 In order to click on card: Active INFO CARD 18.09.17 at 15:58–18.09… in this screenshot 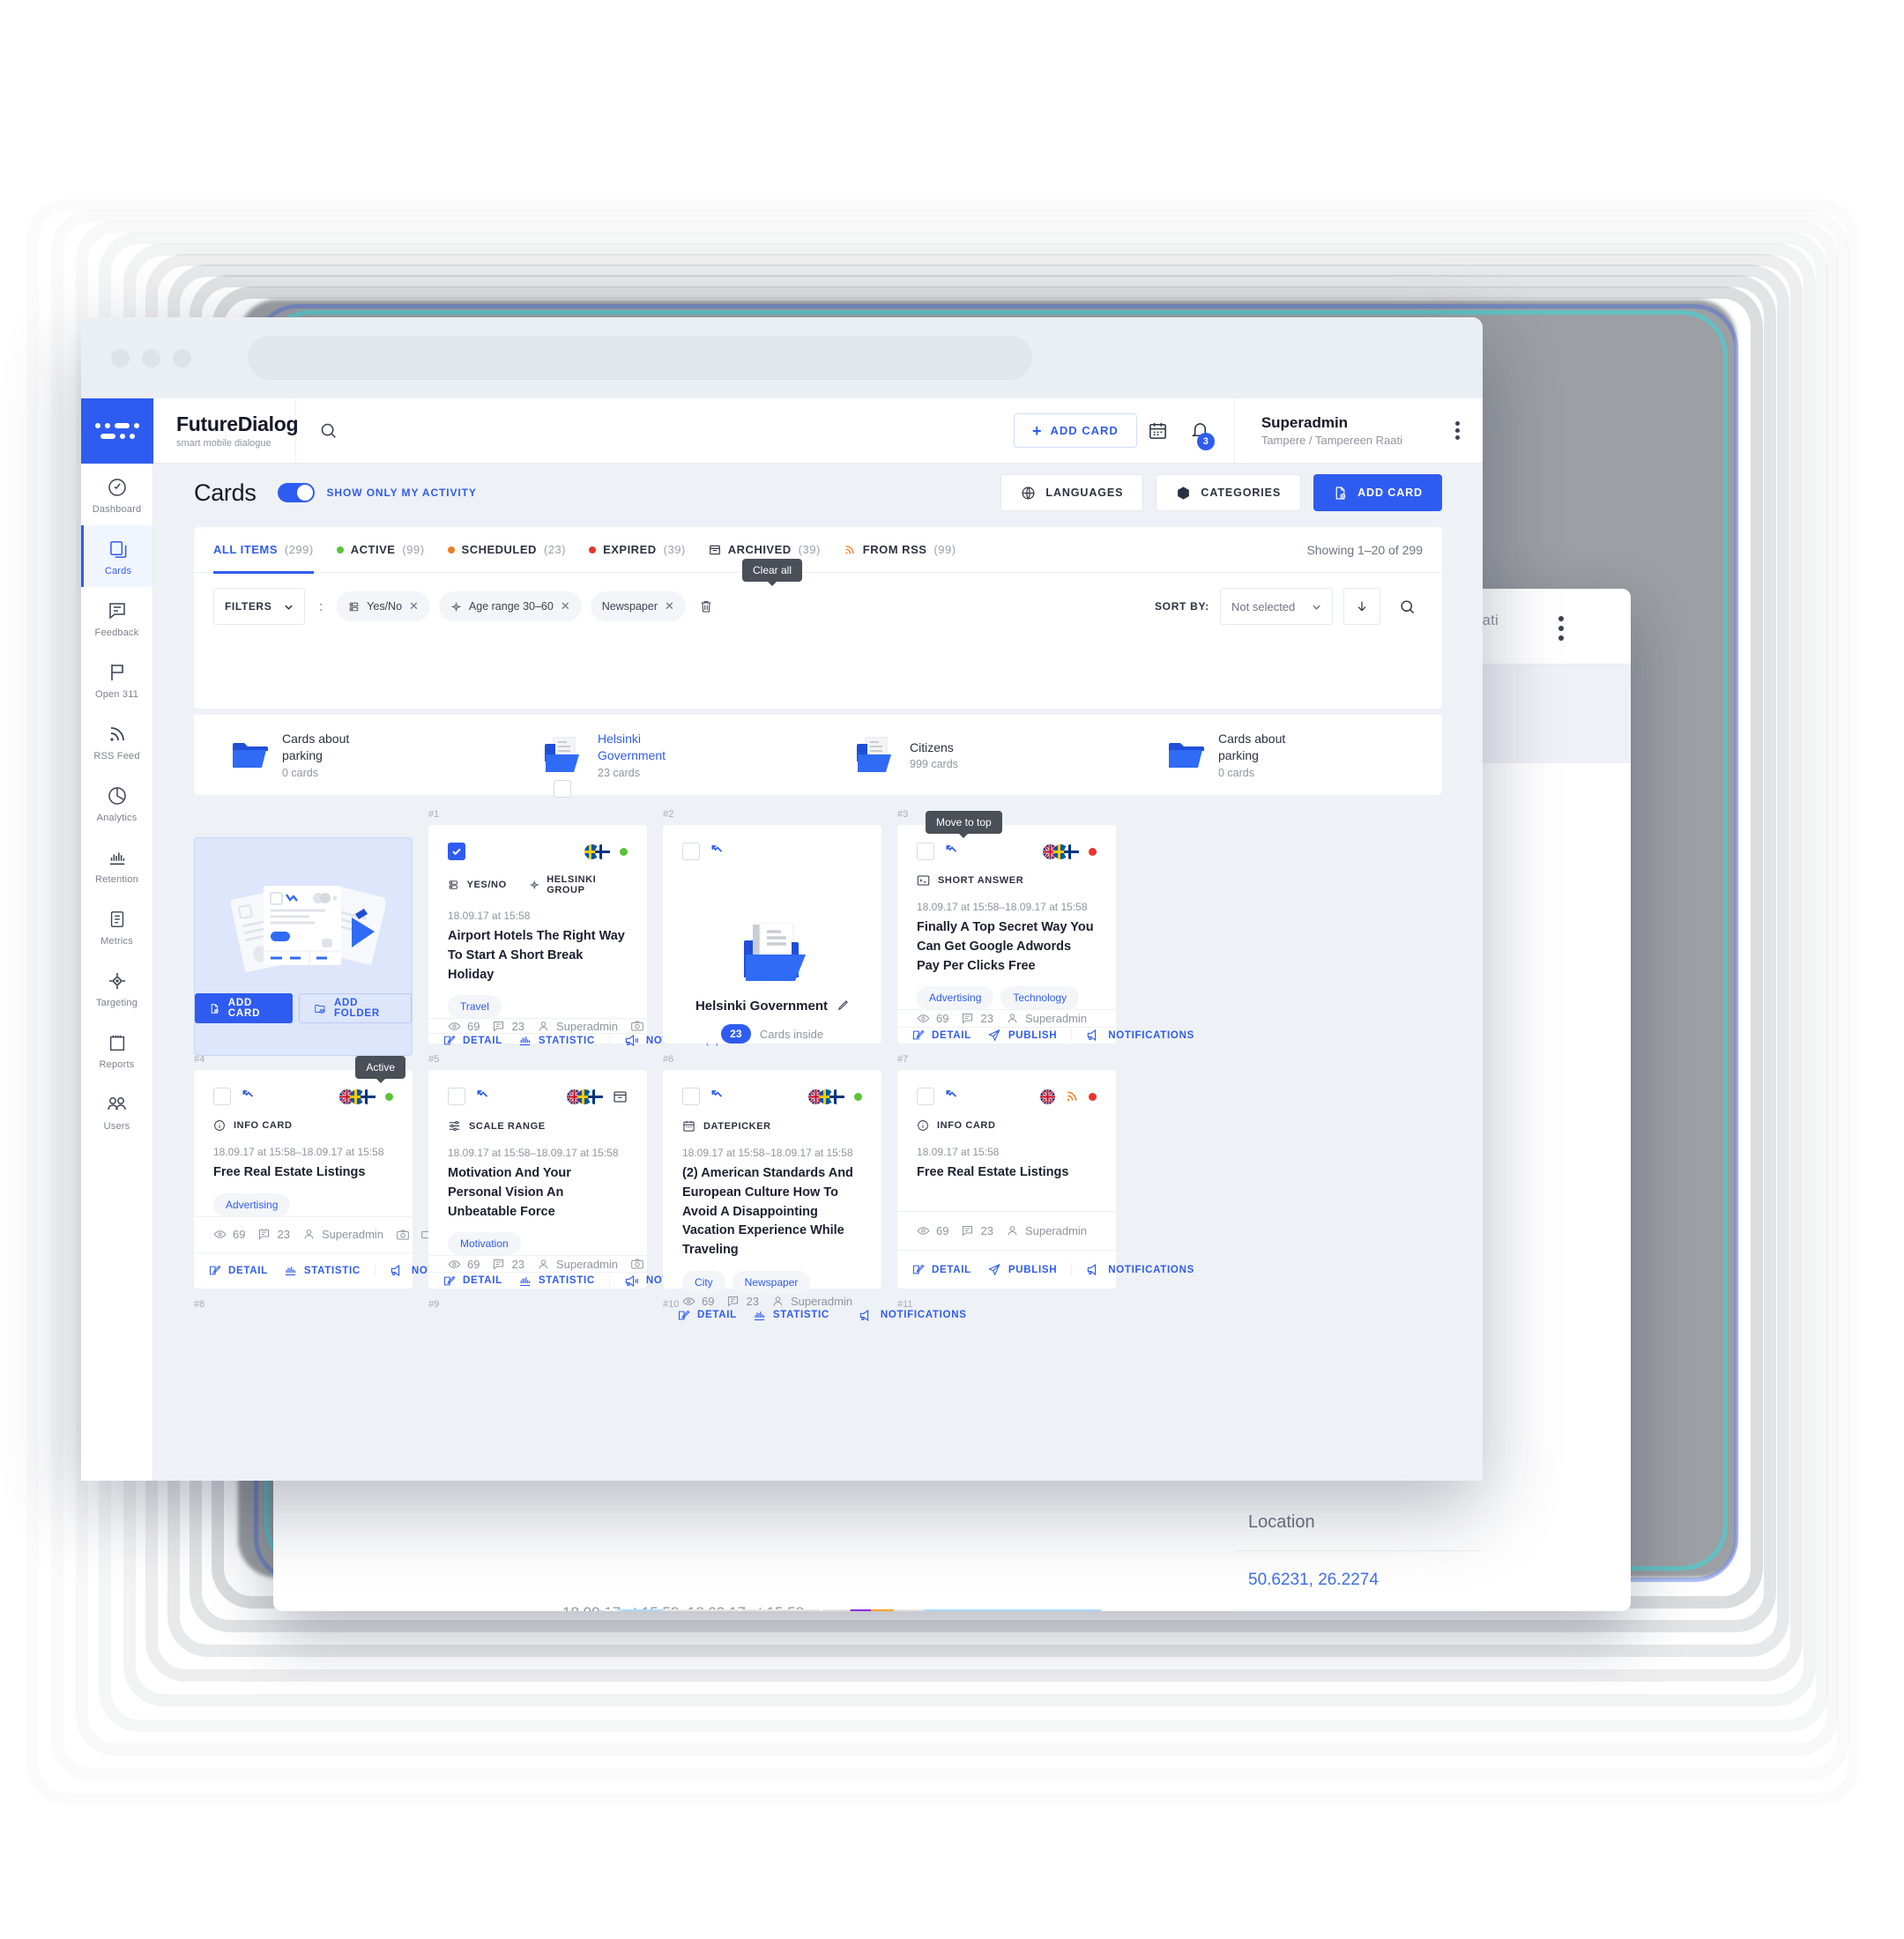, I will do `click(345, 1172)`.